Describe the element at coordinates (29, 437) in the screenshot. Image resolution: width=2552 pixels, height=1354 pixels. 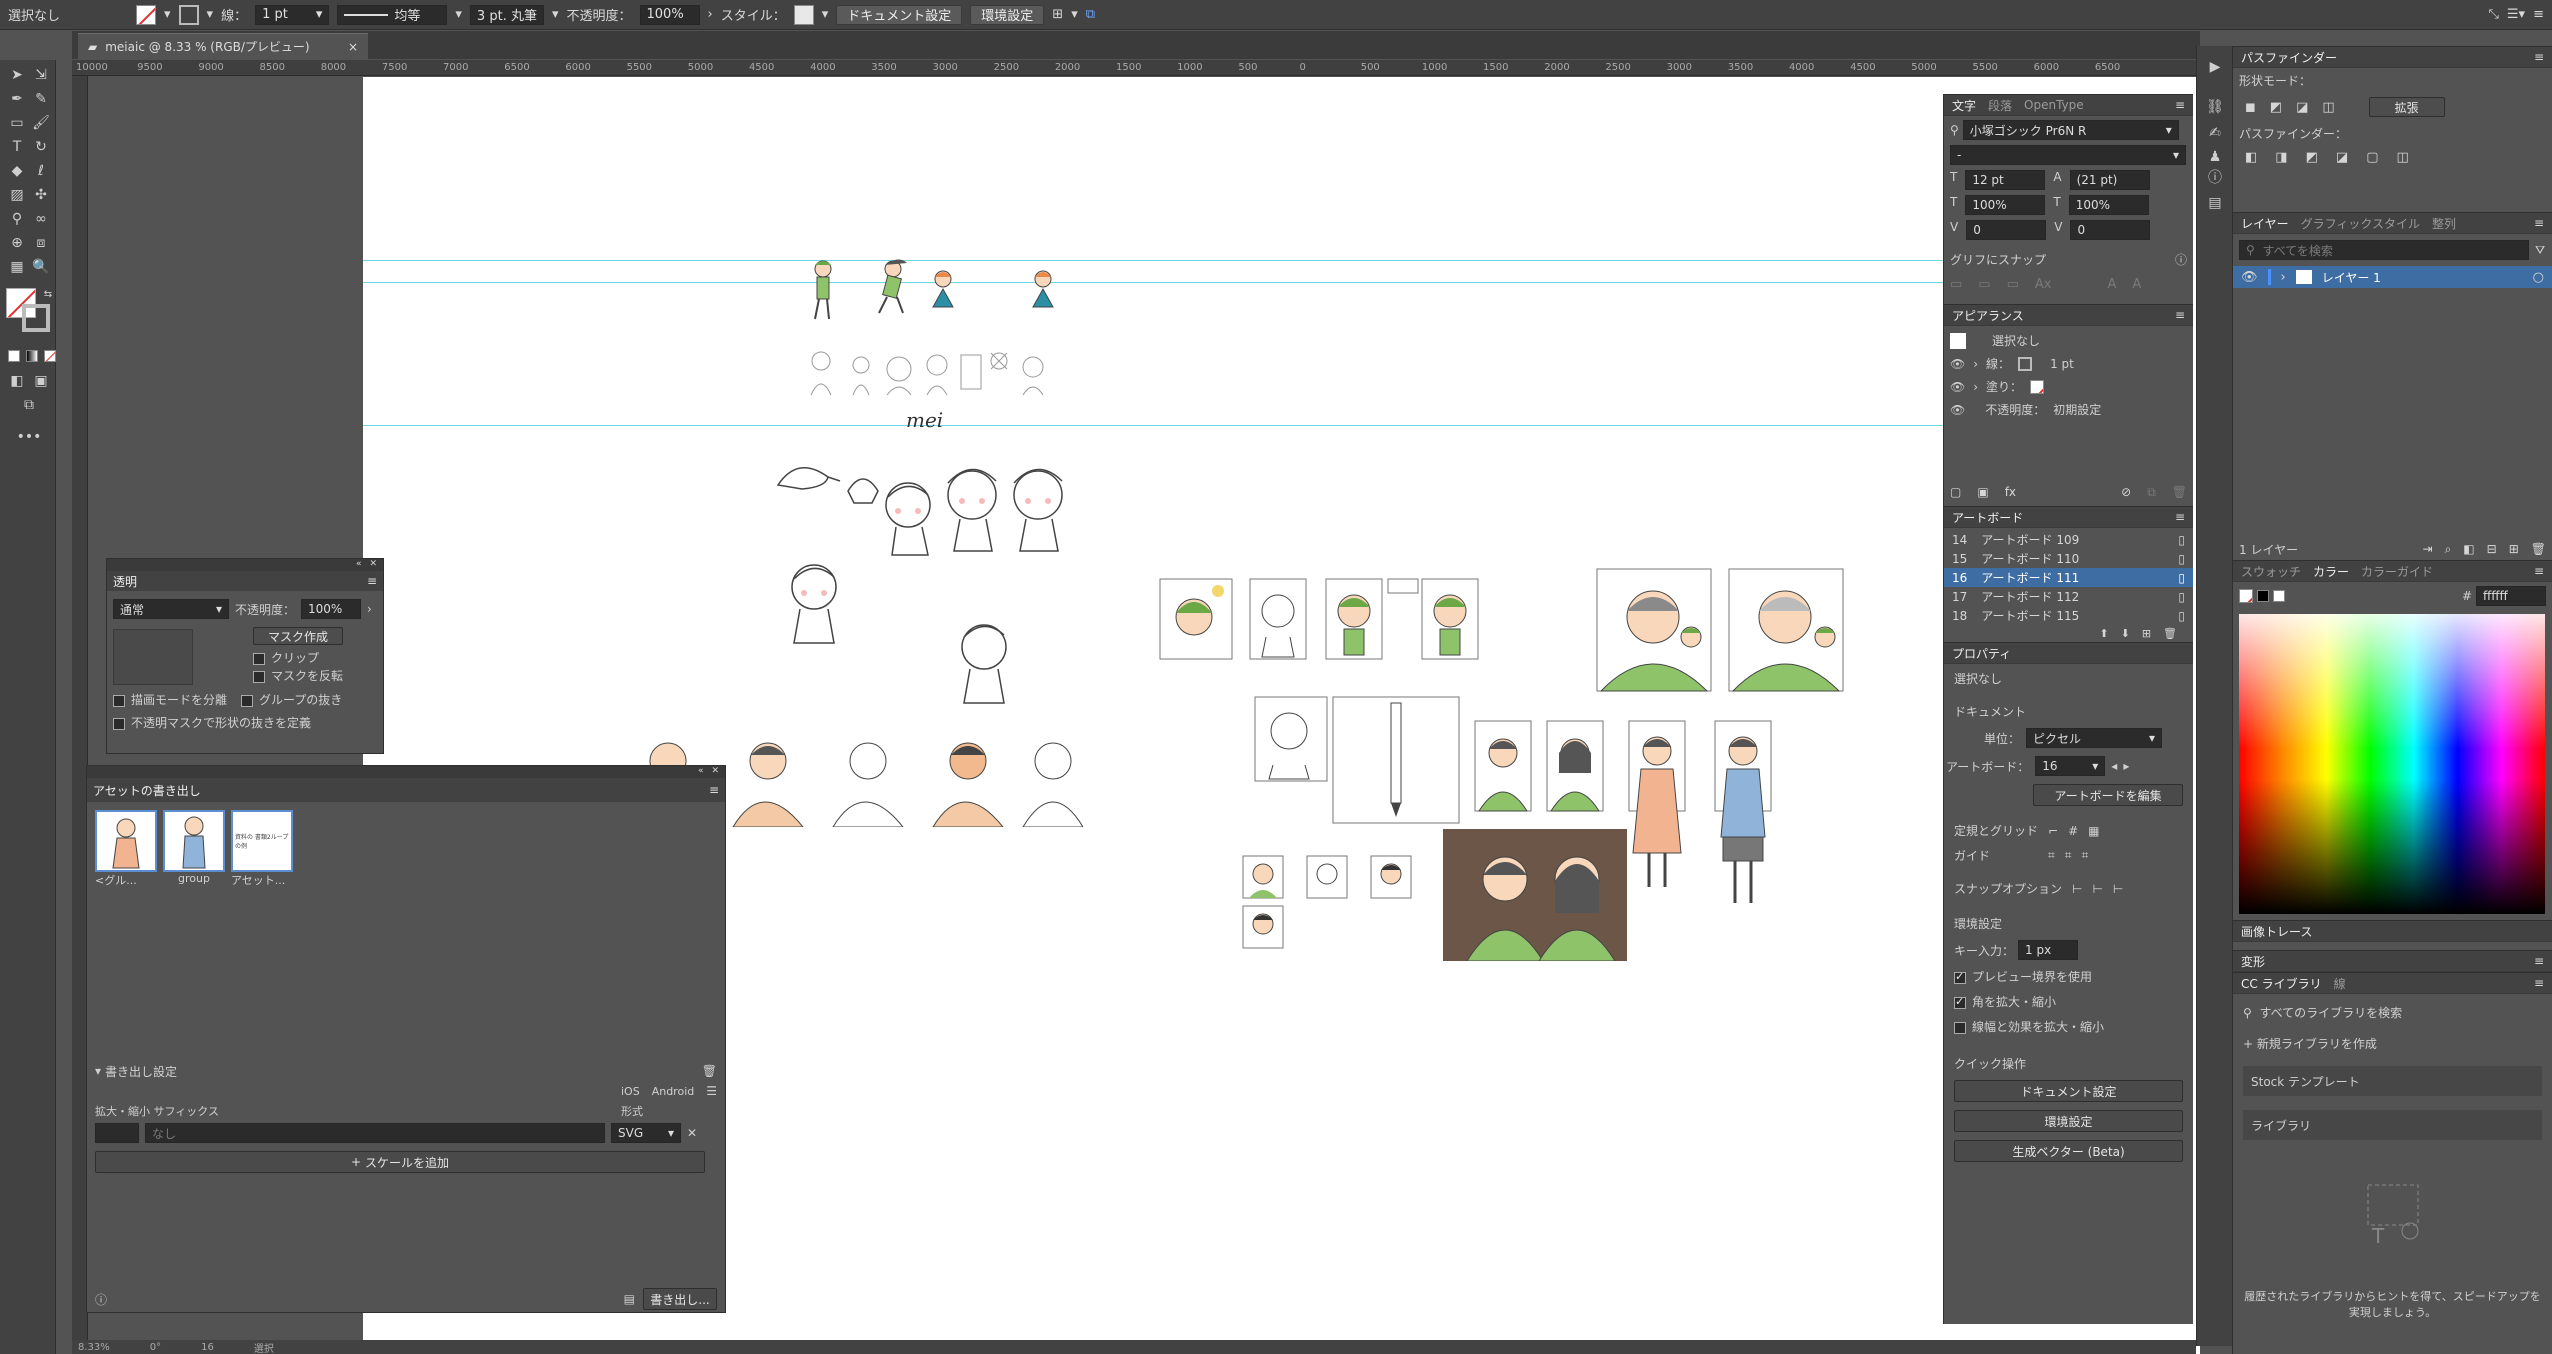
I see `edit-toolbar-icon: •••` at that location.